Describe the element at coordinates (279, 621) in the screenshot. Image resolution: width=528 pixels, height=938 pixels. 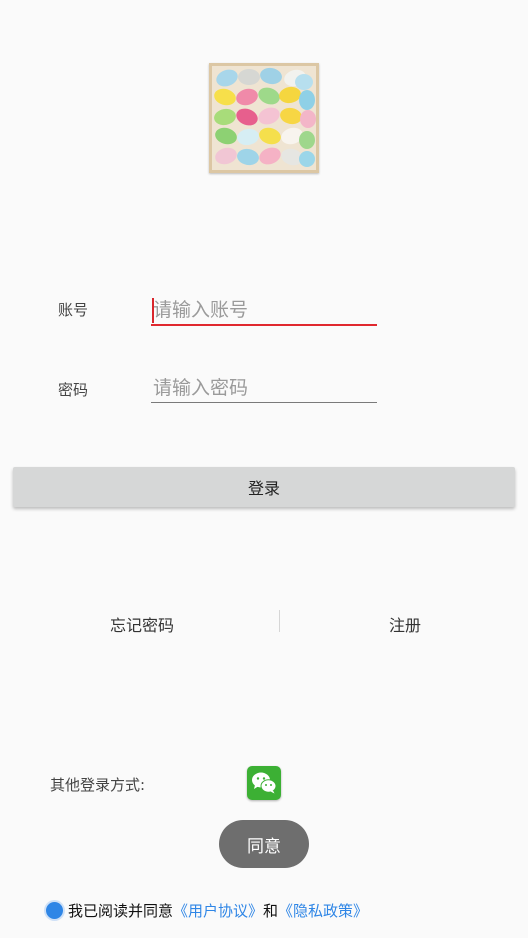
I see `link-divider` at that location.